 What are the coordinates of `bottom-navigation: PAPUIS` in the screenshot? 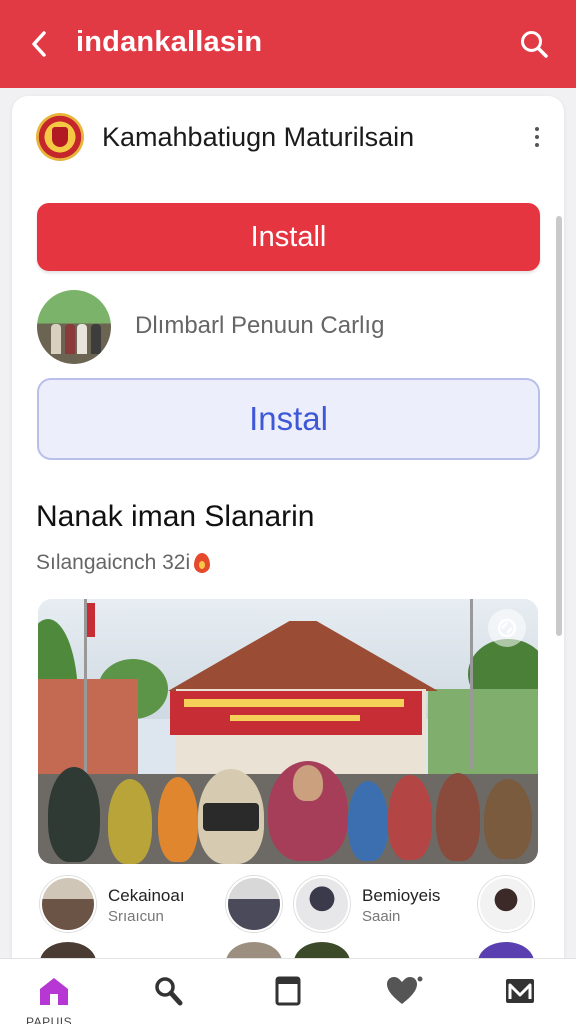 It's located at (288, 991).